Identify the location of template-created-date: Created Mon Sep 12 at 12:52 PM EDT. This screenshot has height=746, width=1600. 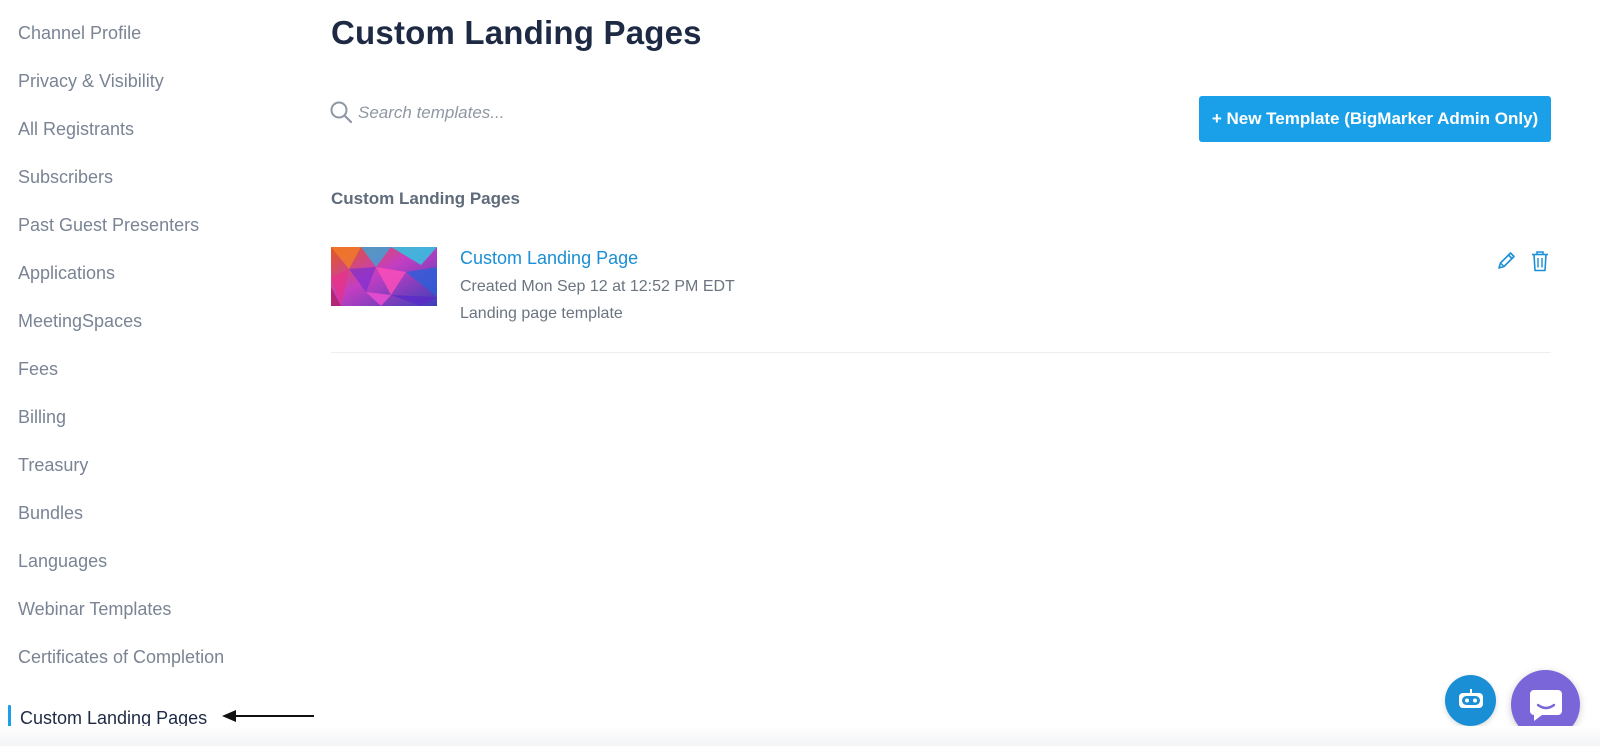
(597, 286).